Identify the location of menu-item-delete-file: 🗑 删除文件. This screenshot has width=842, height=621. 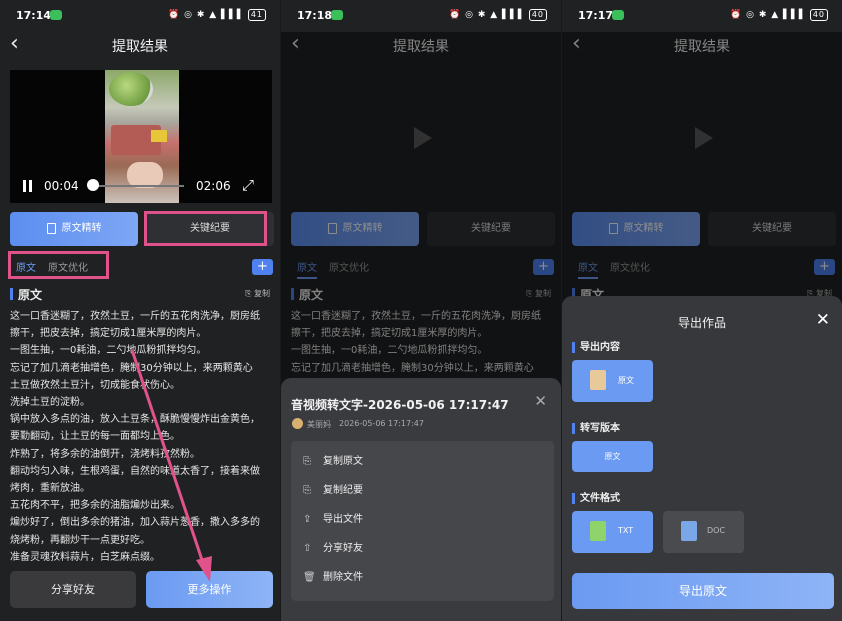
(422, 577).